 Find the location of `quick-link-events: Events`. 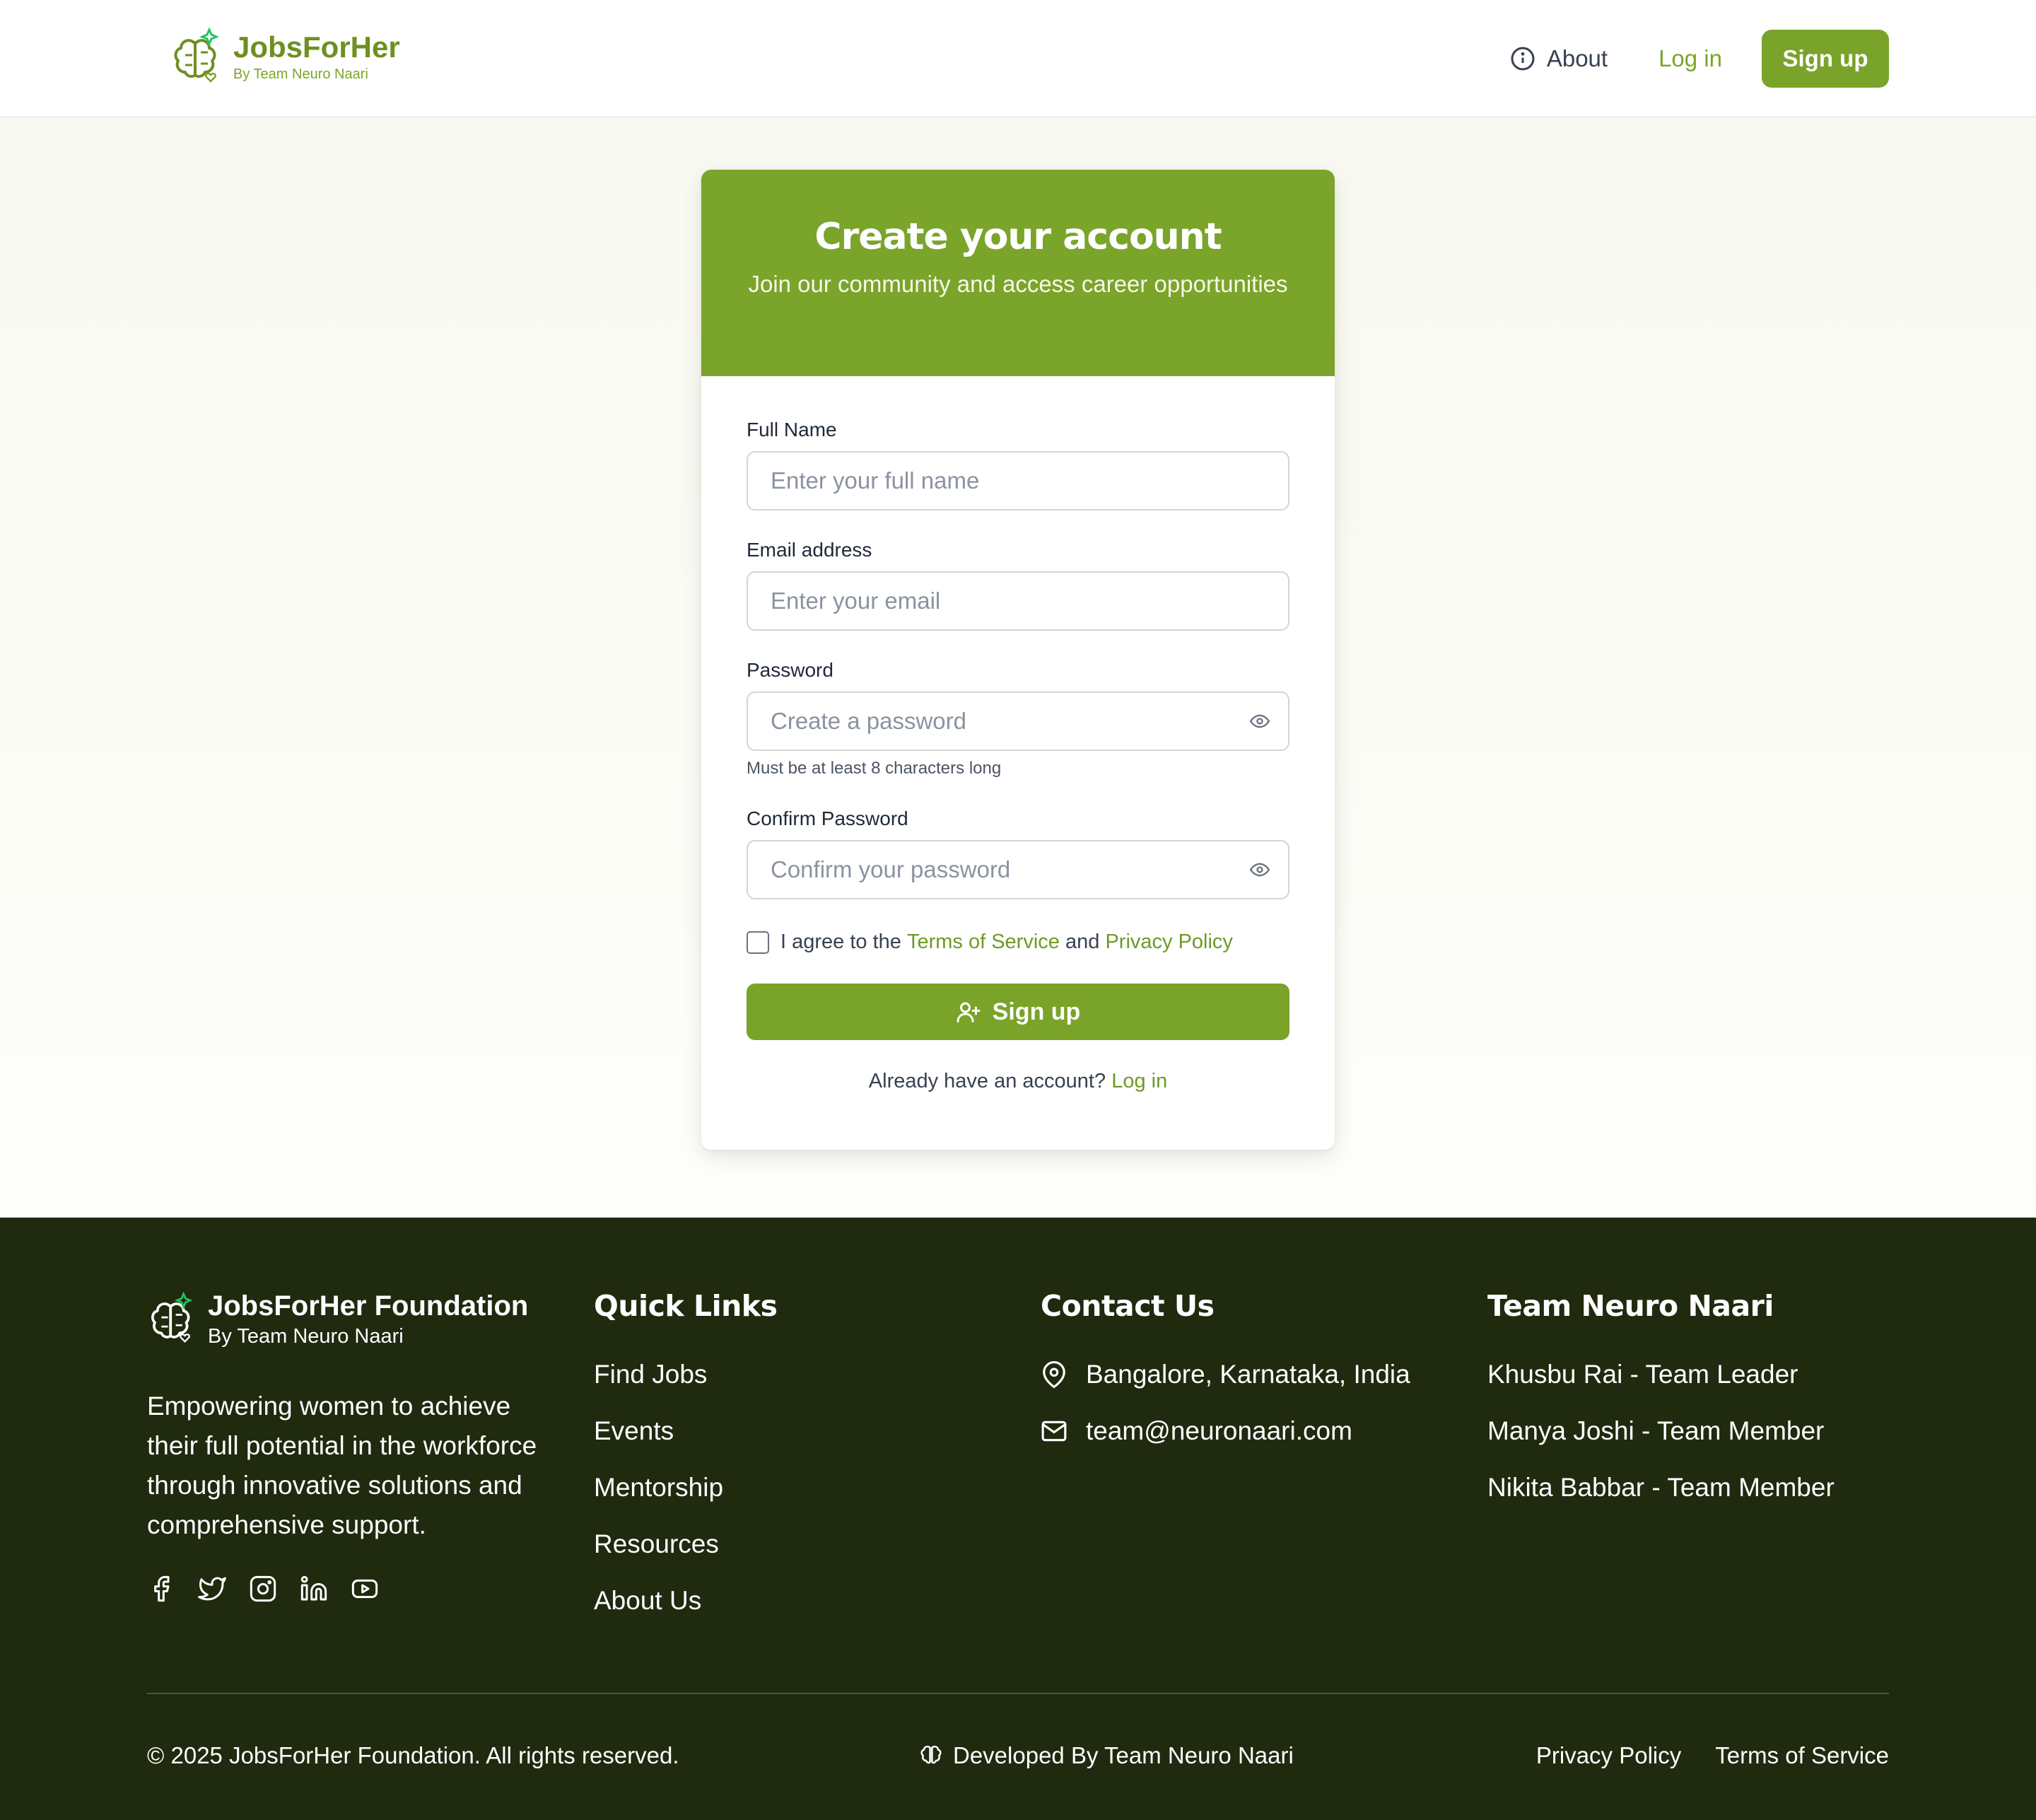

quick-link-events: Events is located at coordinates (685, 1432).